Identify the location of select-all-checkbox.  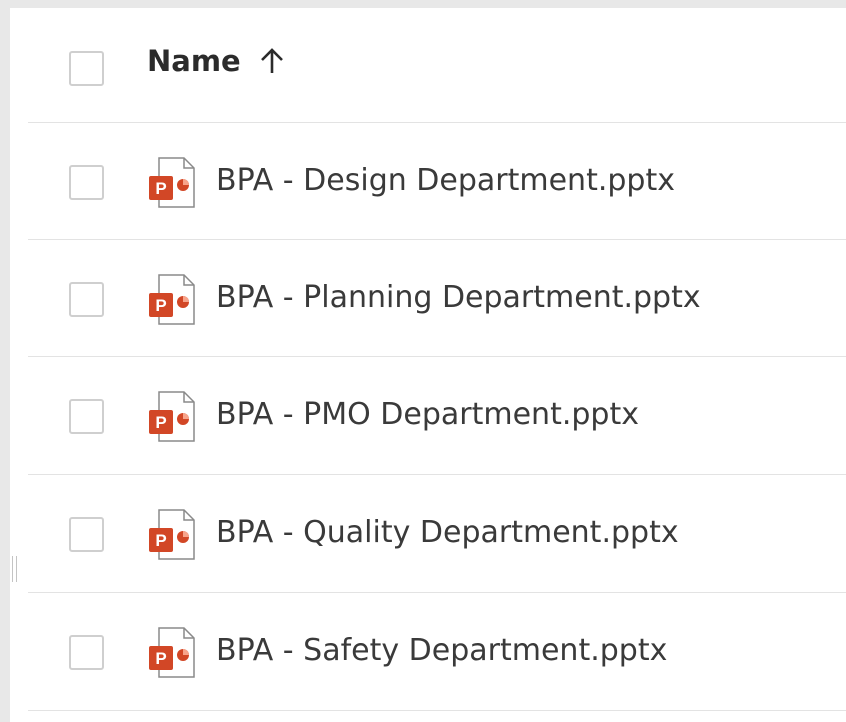
(86, 68).